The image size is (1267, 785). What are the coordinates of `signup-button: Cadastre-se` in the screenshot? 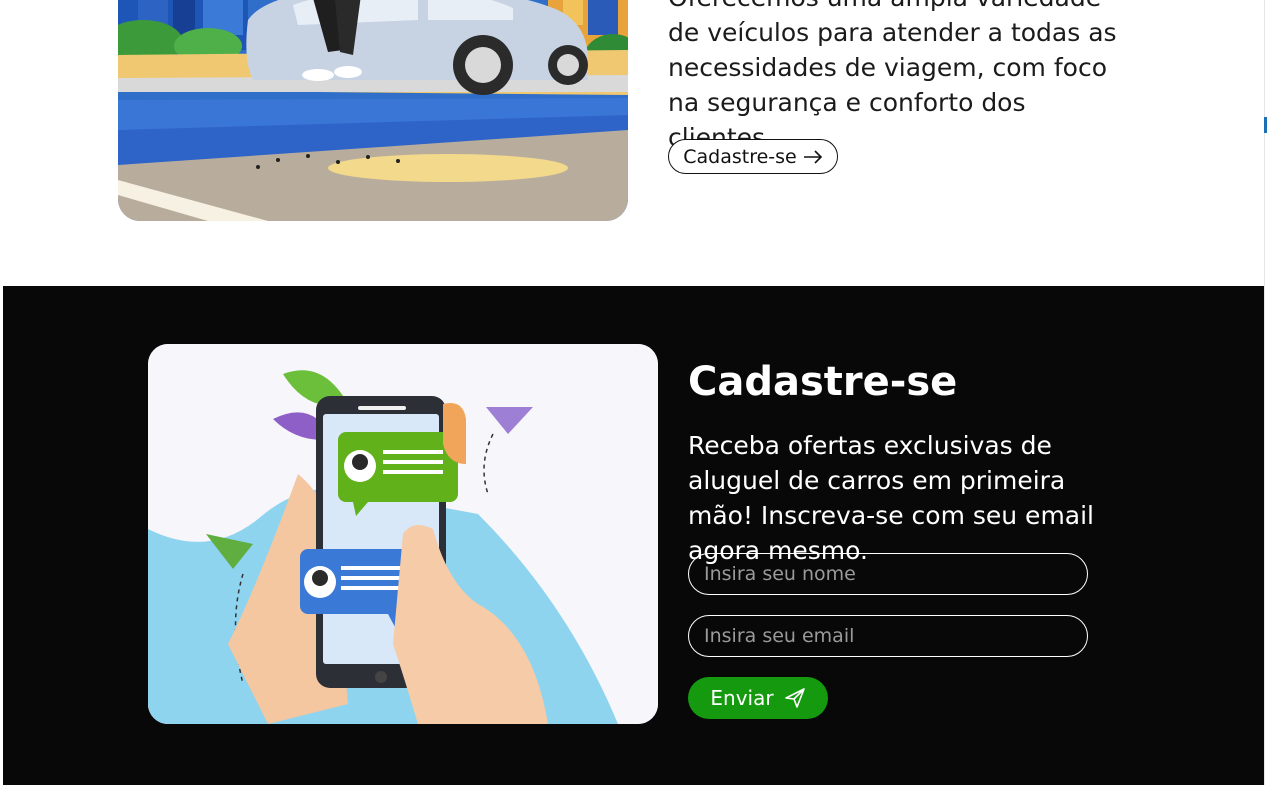 It's located at (753, 156).